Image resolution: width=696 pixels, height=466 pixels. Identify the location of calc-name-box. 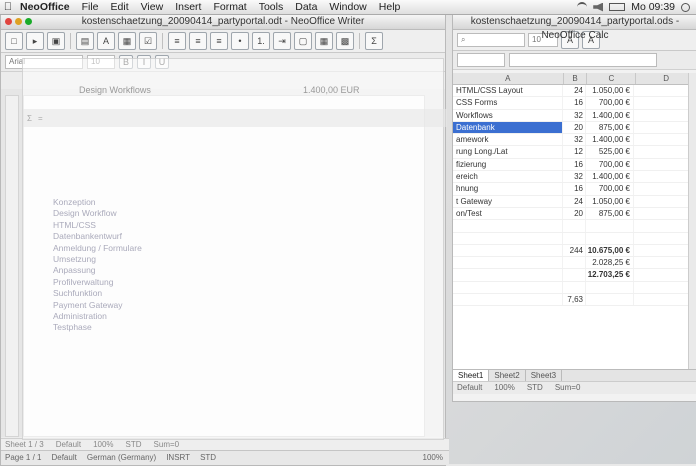
(481, 60).